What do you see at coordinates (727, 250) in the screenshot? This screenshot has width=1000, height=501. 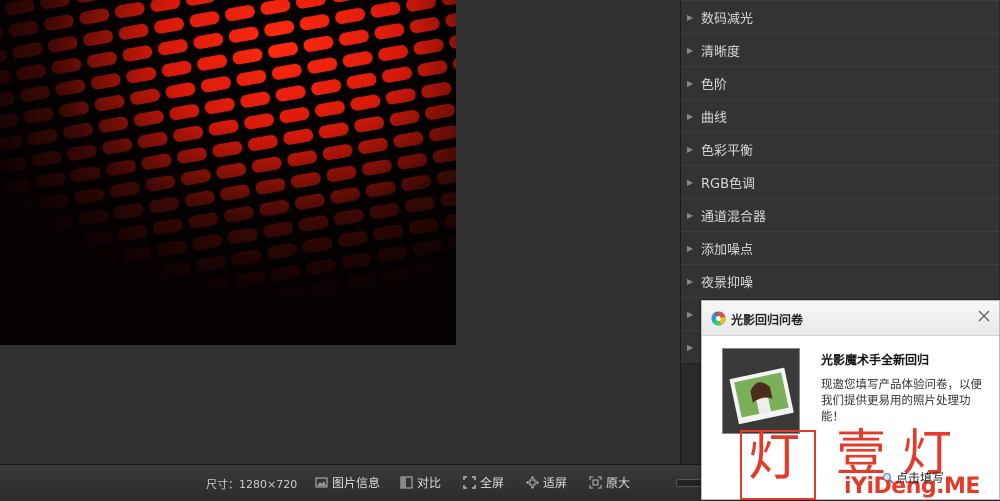 I see `panel-item-label: 添加噪点` at bounding box center [727, 250].